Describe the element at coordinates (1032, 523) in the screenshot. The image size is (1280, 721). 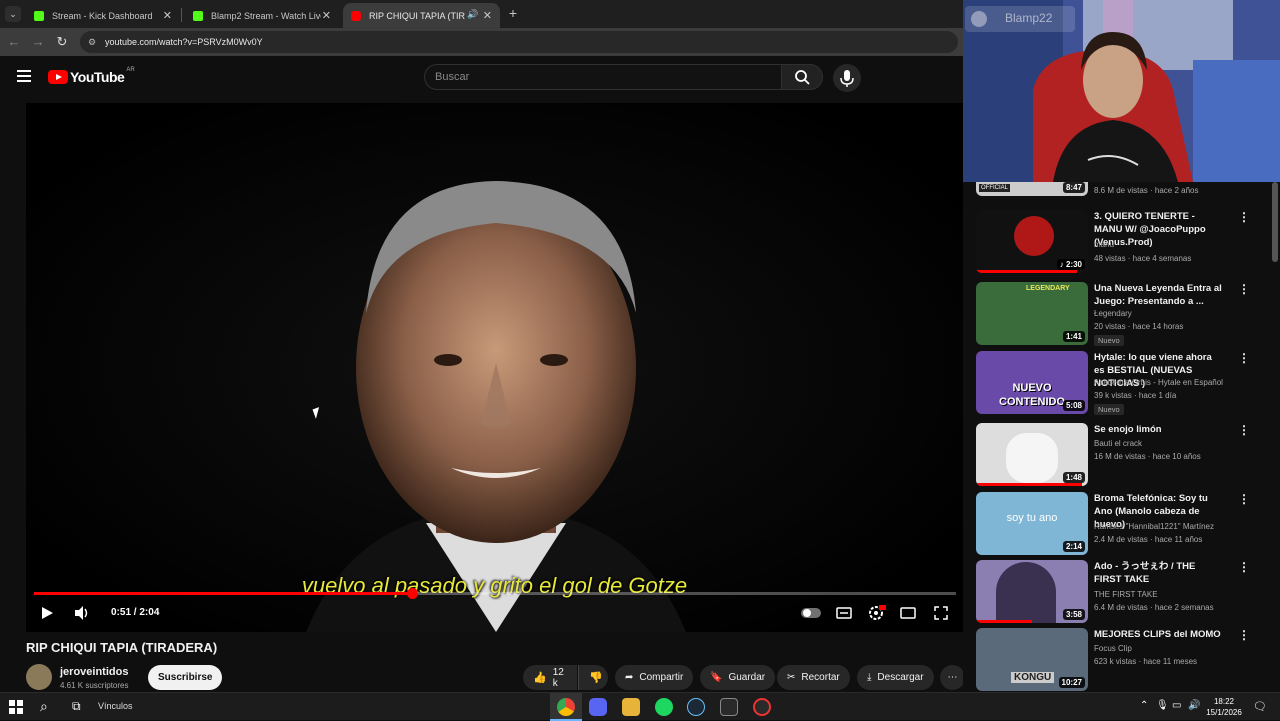
I see `video-thumbnail: soy tu ano 2:14` at that location.